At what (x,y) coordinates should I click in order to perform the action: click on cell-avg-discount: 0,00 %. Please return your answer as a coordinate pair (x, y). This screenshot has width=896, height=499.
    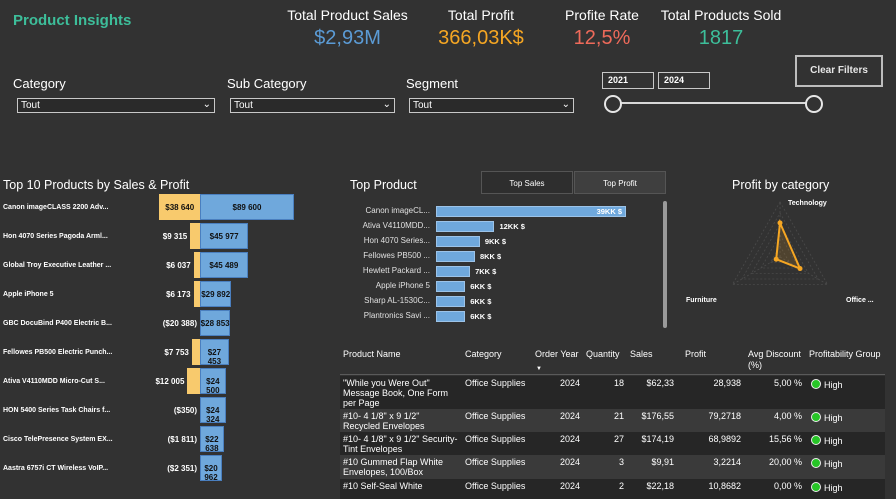
    Looking at the image, I should click on (787, 486).